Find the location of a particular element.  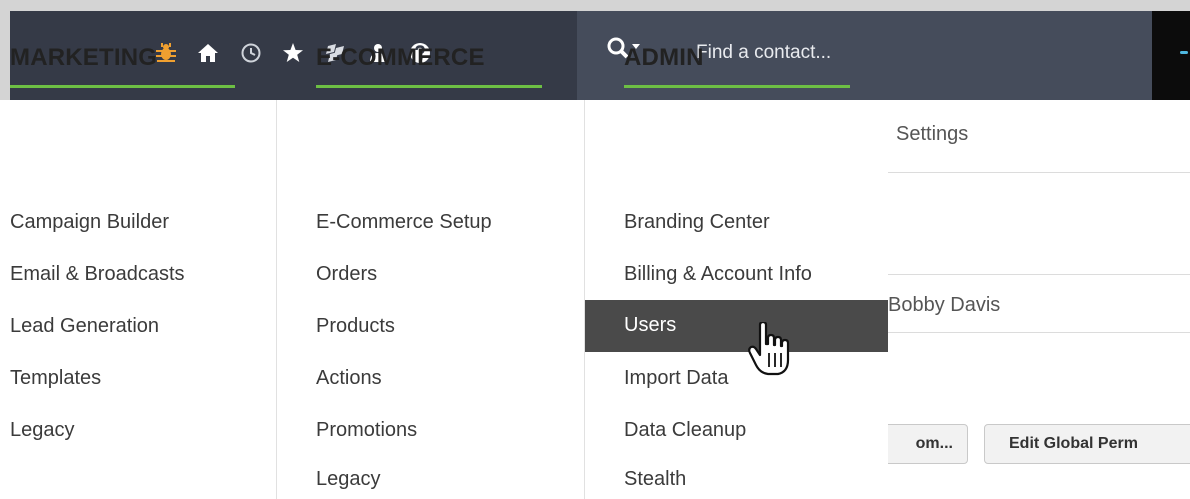

menu-item-users: Users is located at coordinates (736, 326).